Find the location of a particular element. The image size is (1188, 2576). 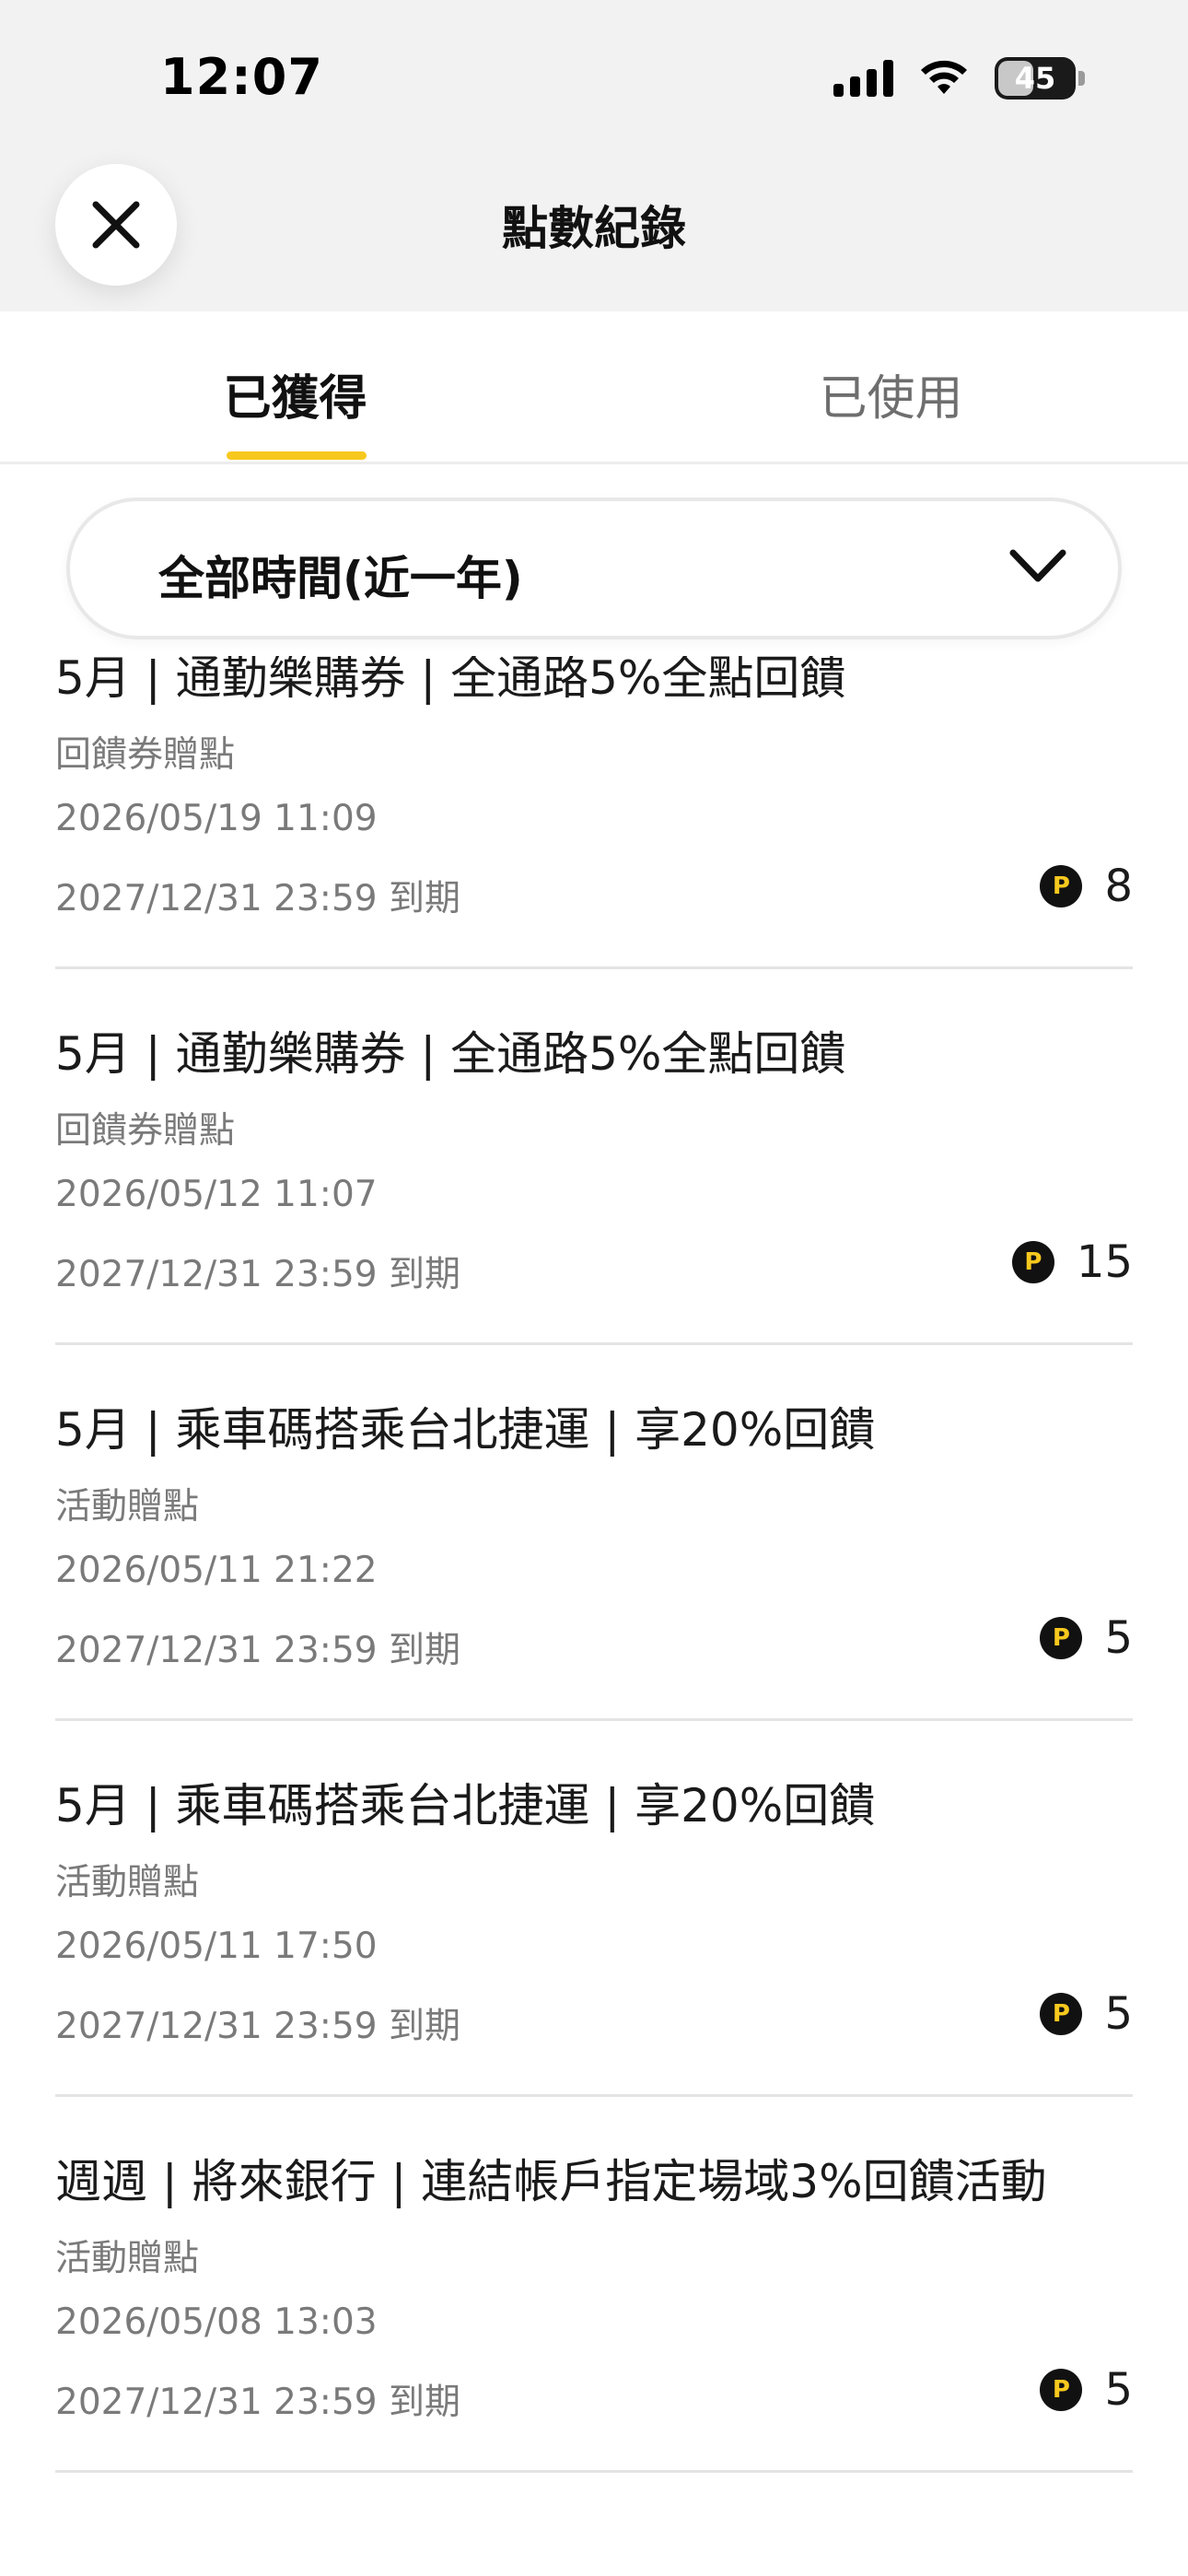

chevron-down-icon is located at coordinates (1037, 565).